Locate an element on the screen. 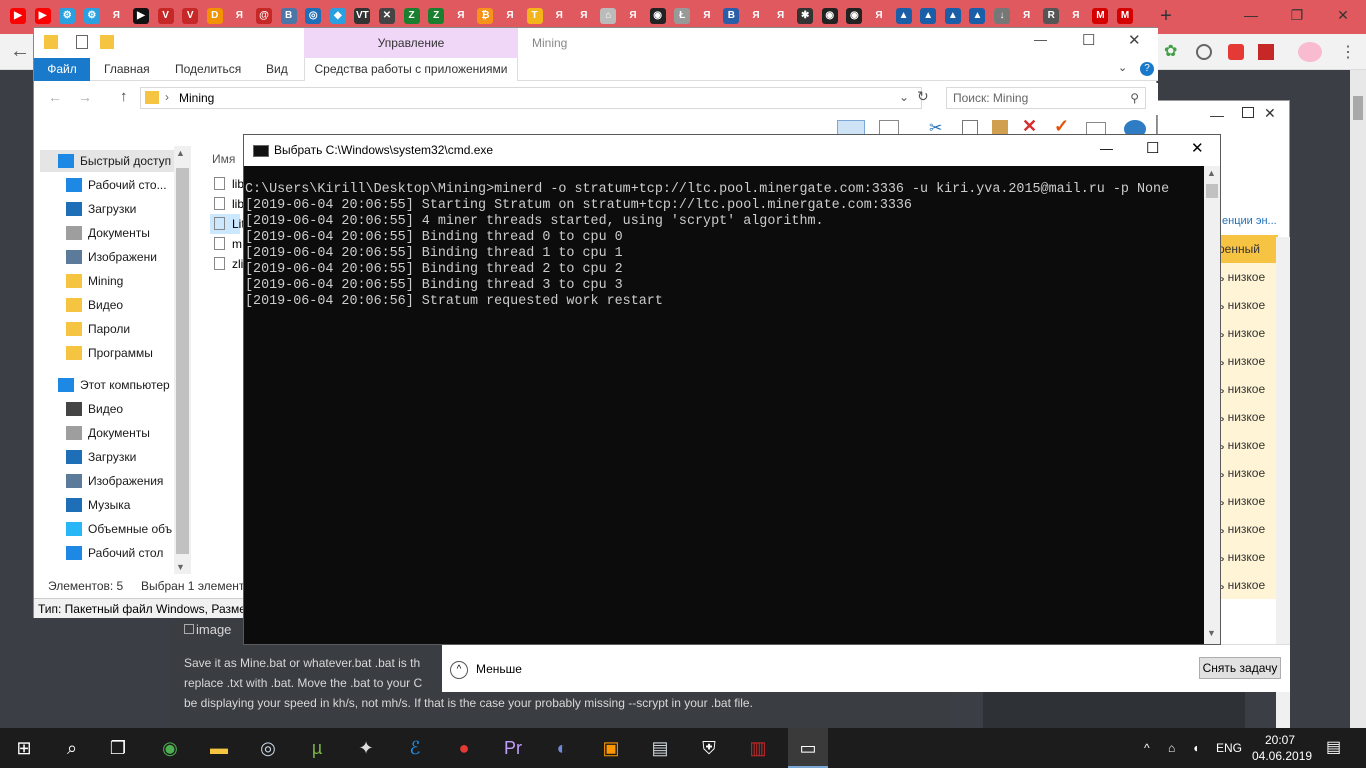 This screenshot has height=768, width=1366. column-name-header: Имя is located at coordinates (223, 159).